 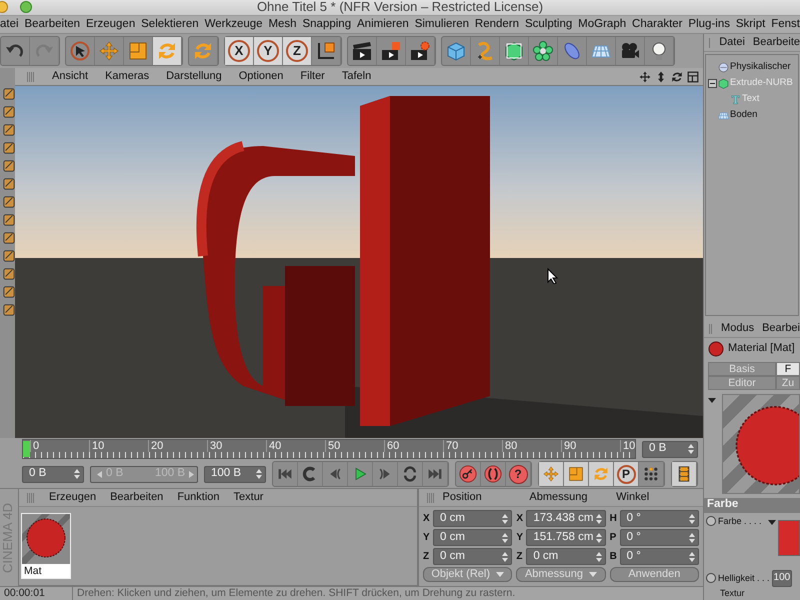 I want to click on menu-item: Snapping, so click(x=327, y=25).